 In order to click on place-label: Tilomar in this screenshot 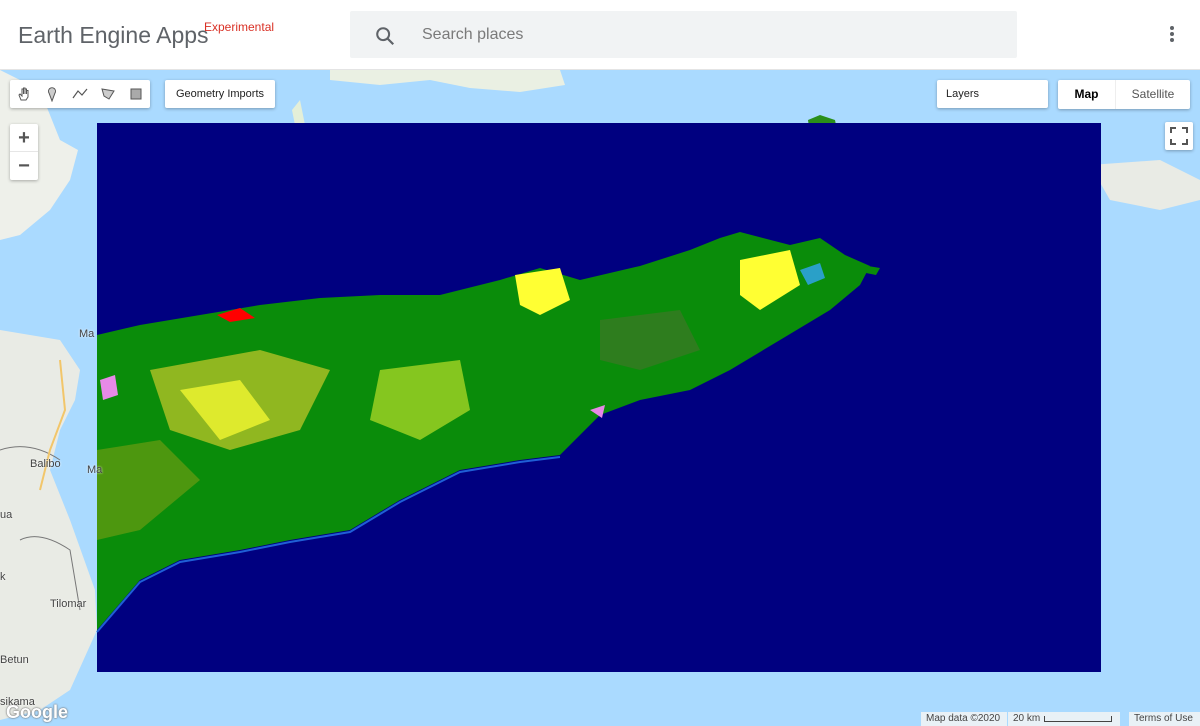, I will do `click(68, 604)`.